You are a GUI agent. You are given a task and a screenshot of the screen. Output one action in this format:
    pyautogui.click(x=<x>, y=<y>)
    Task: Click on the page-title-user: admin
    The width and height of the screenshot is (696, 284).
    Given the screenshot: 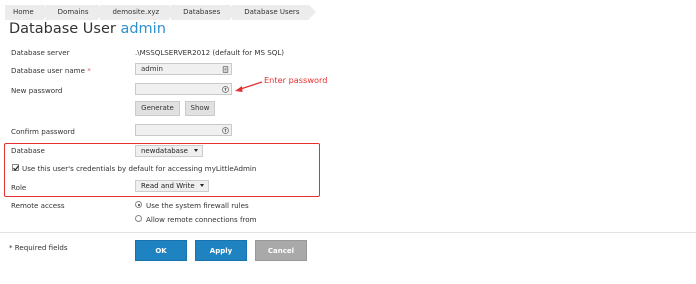 What is the action you would take?
    pyautogui.click(x=143, y=29)
    